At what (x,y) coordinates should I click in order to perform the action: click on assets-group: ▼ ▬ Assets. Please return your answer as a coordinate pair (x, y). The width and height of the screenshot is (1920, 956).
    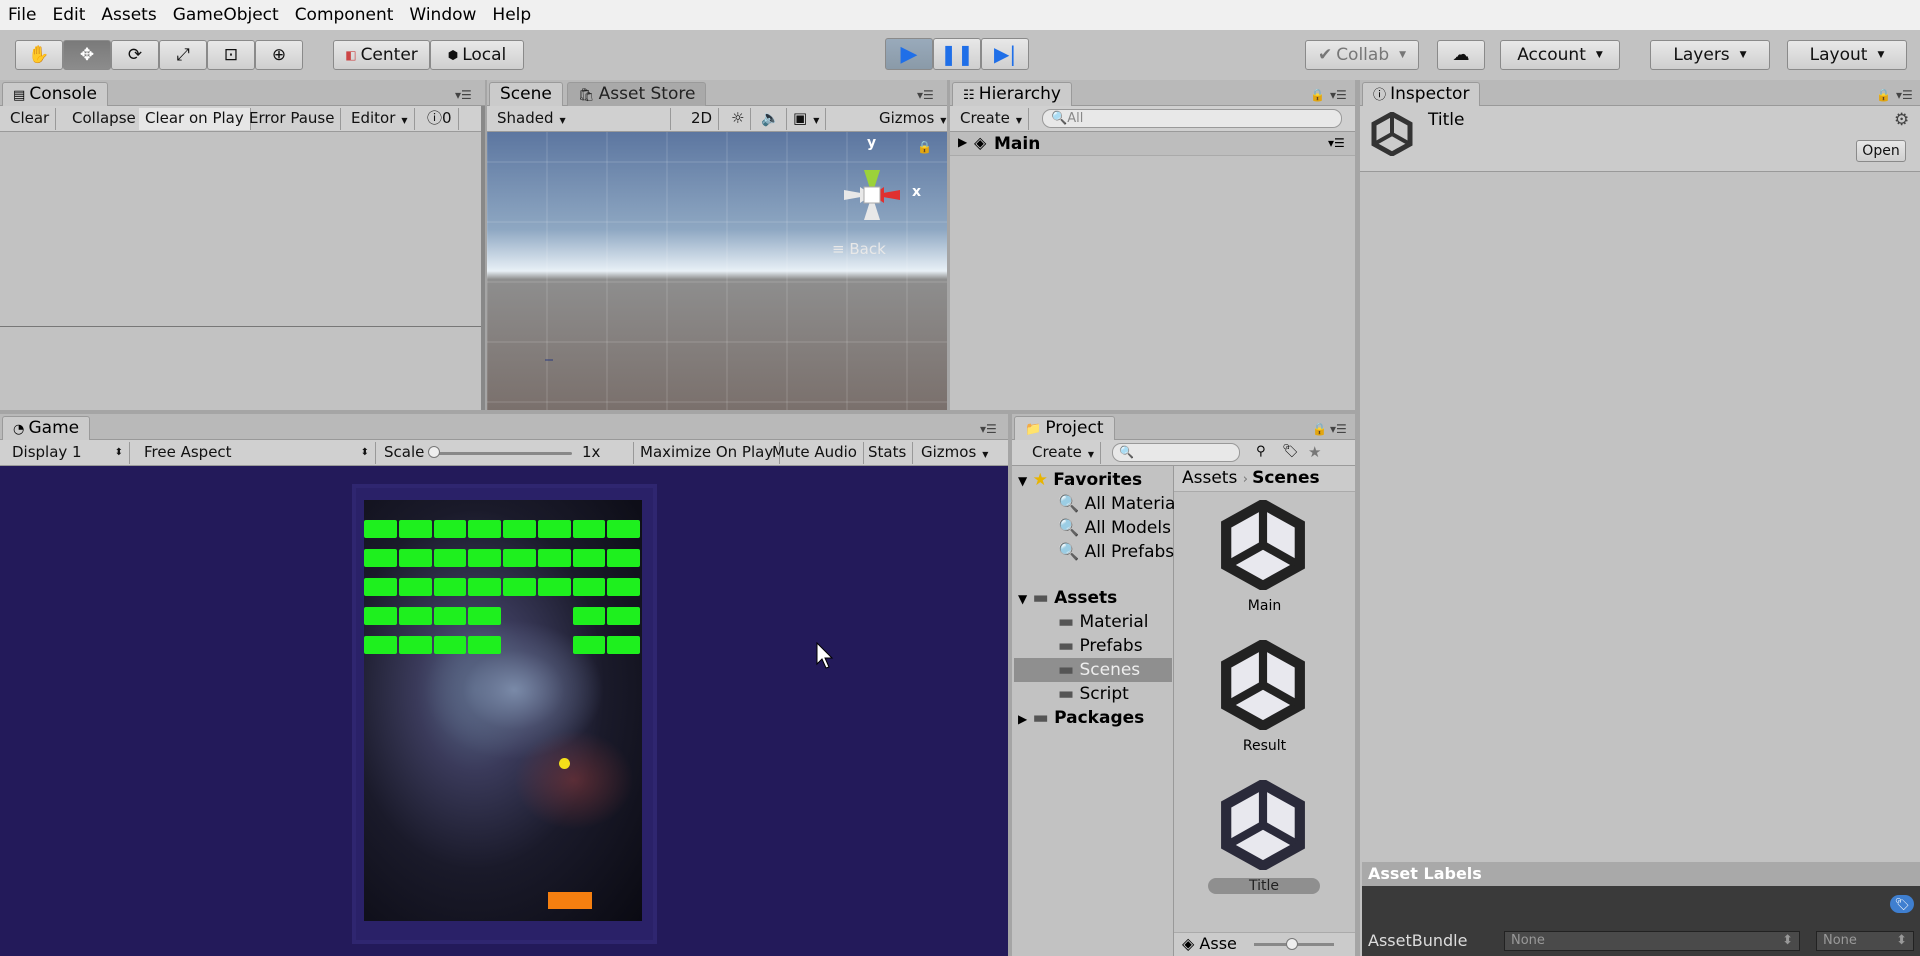
    Looking at the image, I should click on (1067, 598).